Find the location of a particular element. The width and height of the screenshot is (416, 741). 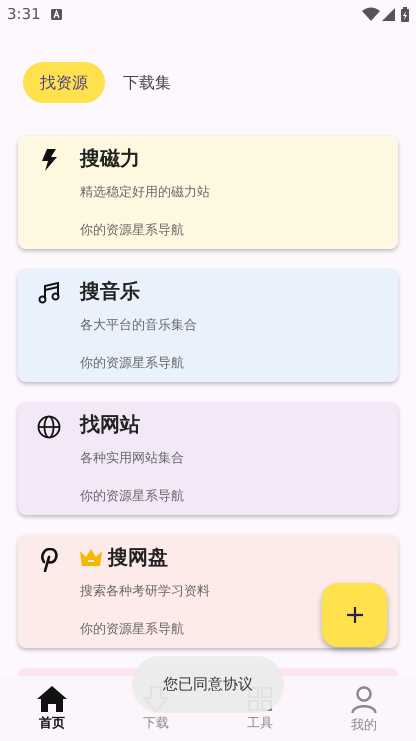

card: 搜音乐 各大平台的音乐集合 你的资源星系导航 is located at coordinates (208, 325).